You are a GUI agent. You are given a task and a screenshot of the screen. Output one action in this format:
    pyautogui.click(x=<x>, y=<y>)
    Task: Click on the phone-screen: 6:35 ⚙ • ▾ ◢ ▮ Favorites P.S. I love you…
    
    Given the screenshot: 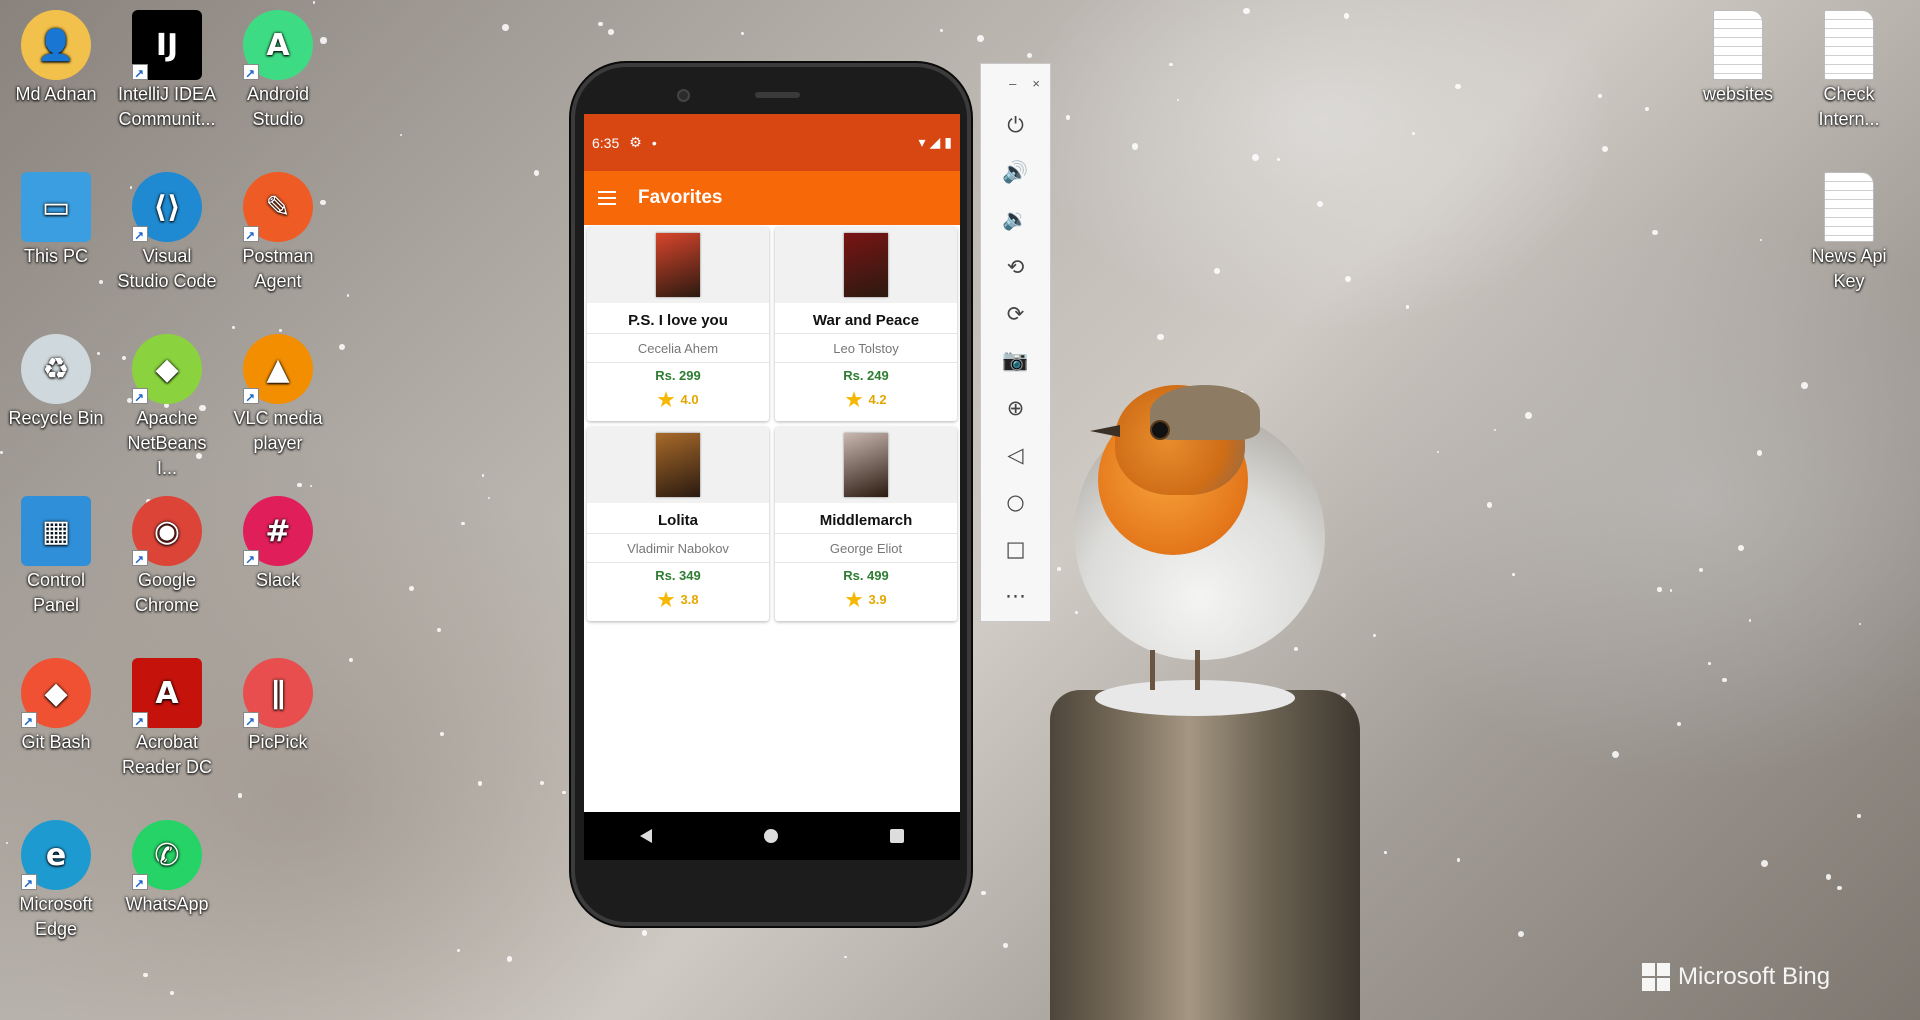 What is the action you would take?
    pyautogui.click(x=772, y=487)
    